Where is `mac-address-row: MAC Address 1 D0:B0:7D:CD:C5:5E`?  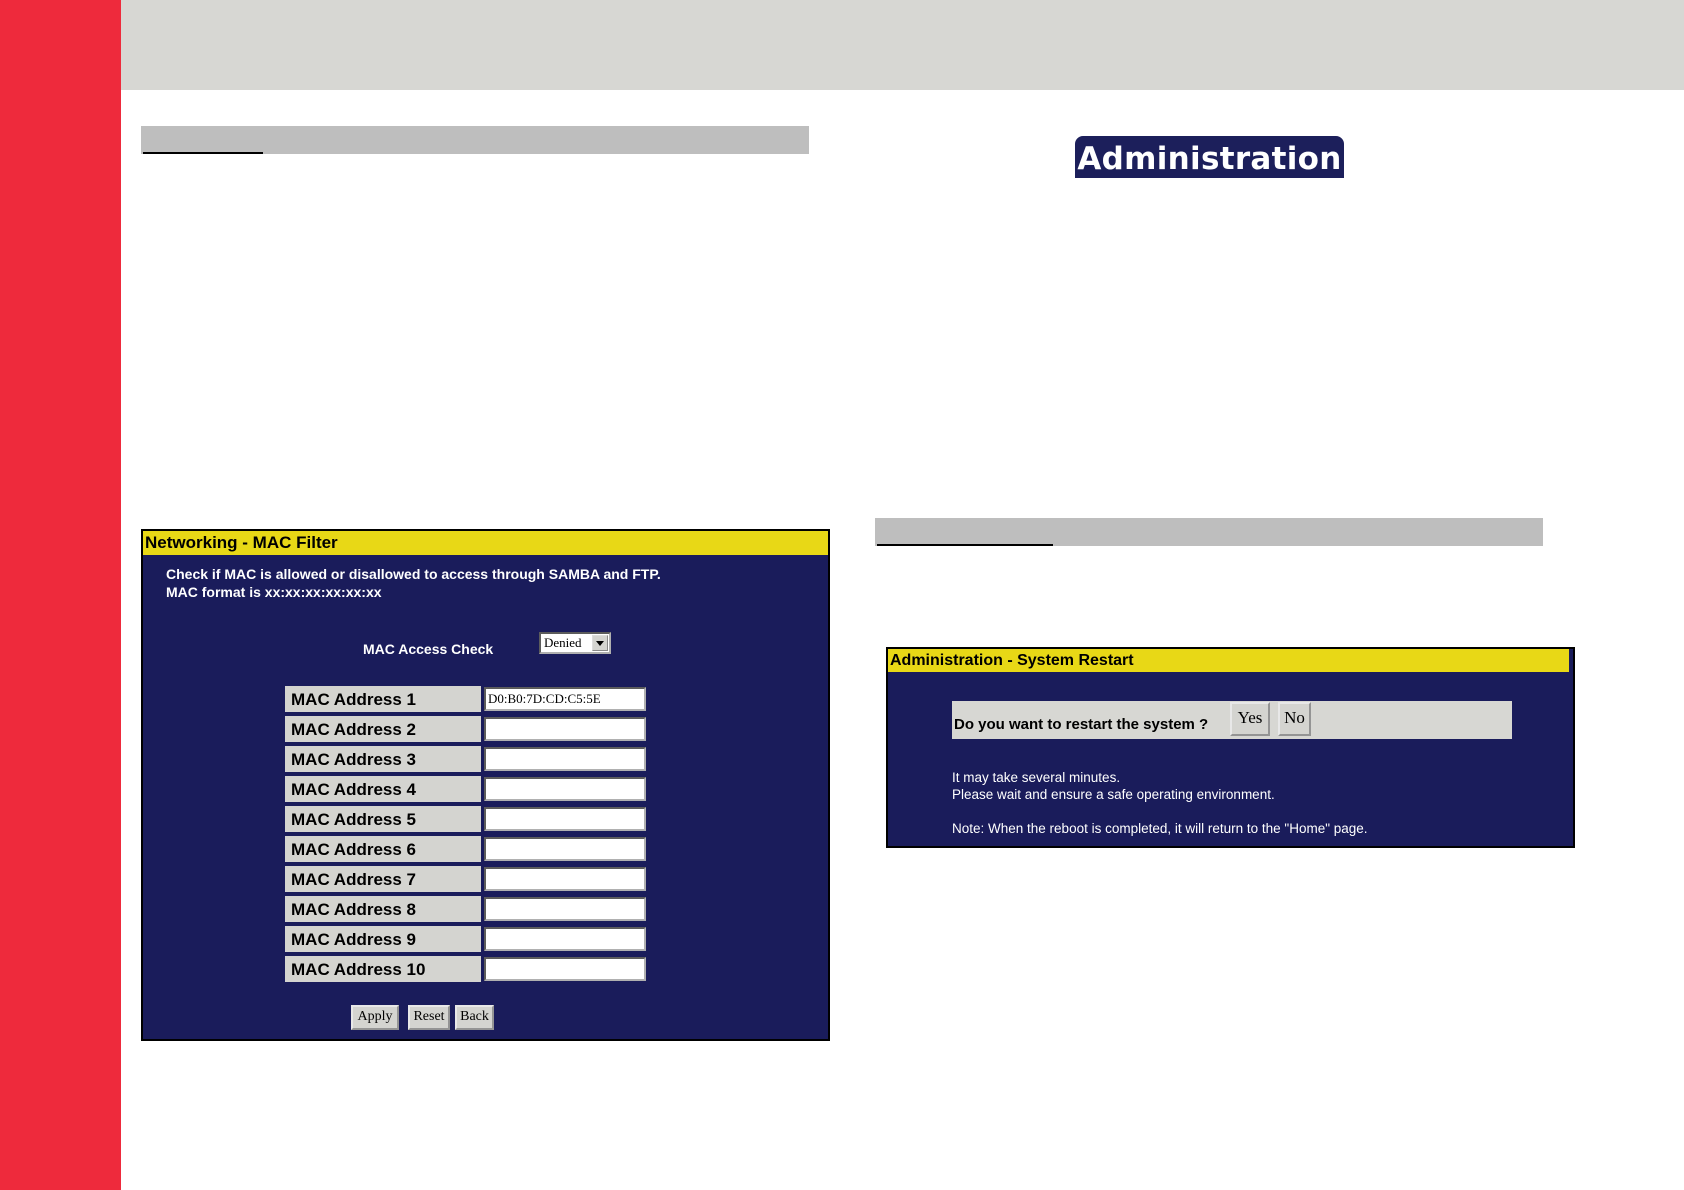 mac-address-row: MAC Address 1 D0:B0:7D:CD:C5:5E is located at coordinates (467, 700).